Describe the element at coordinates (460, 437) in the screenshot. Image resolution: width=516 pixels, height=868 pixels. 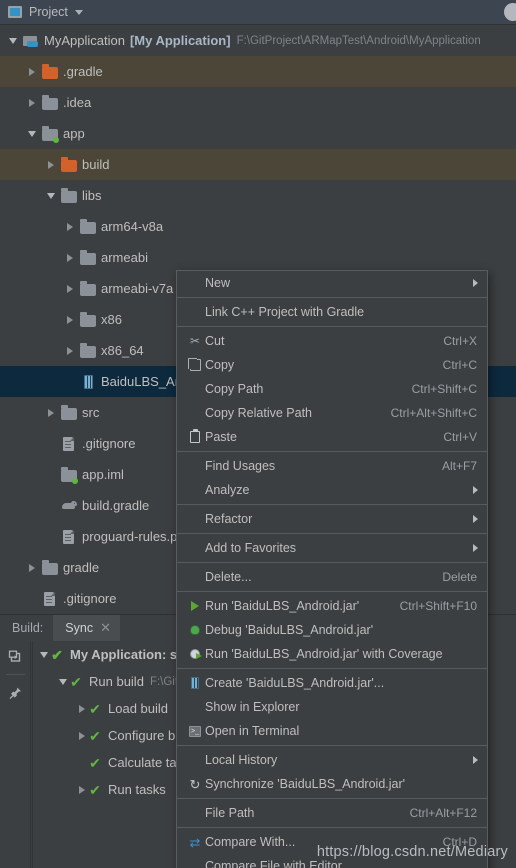
I see `menu-item-shortcut: Ctrl+V` at that location.